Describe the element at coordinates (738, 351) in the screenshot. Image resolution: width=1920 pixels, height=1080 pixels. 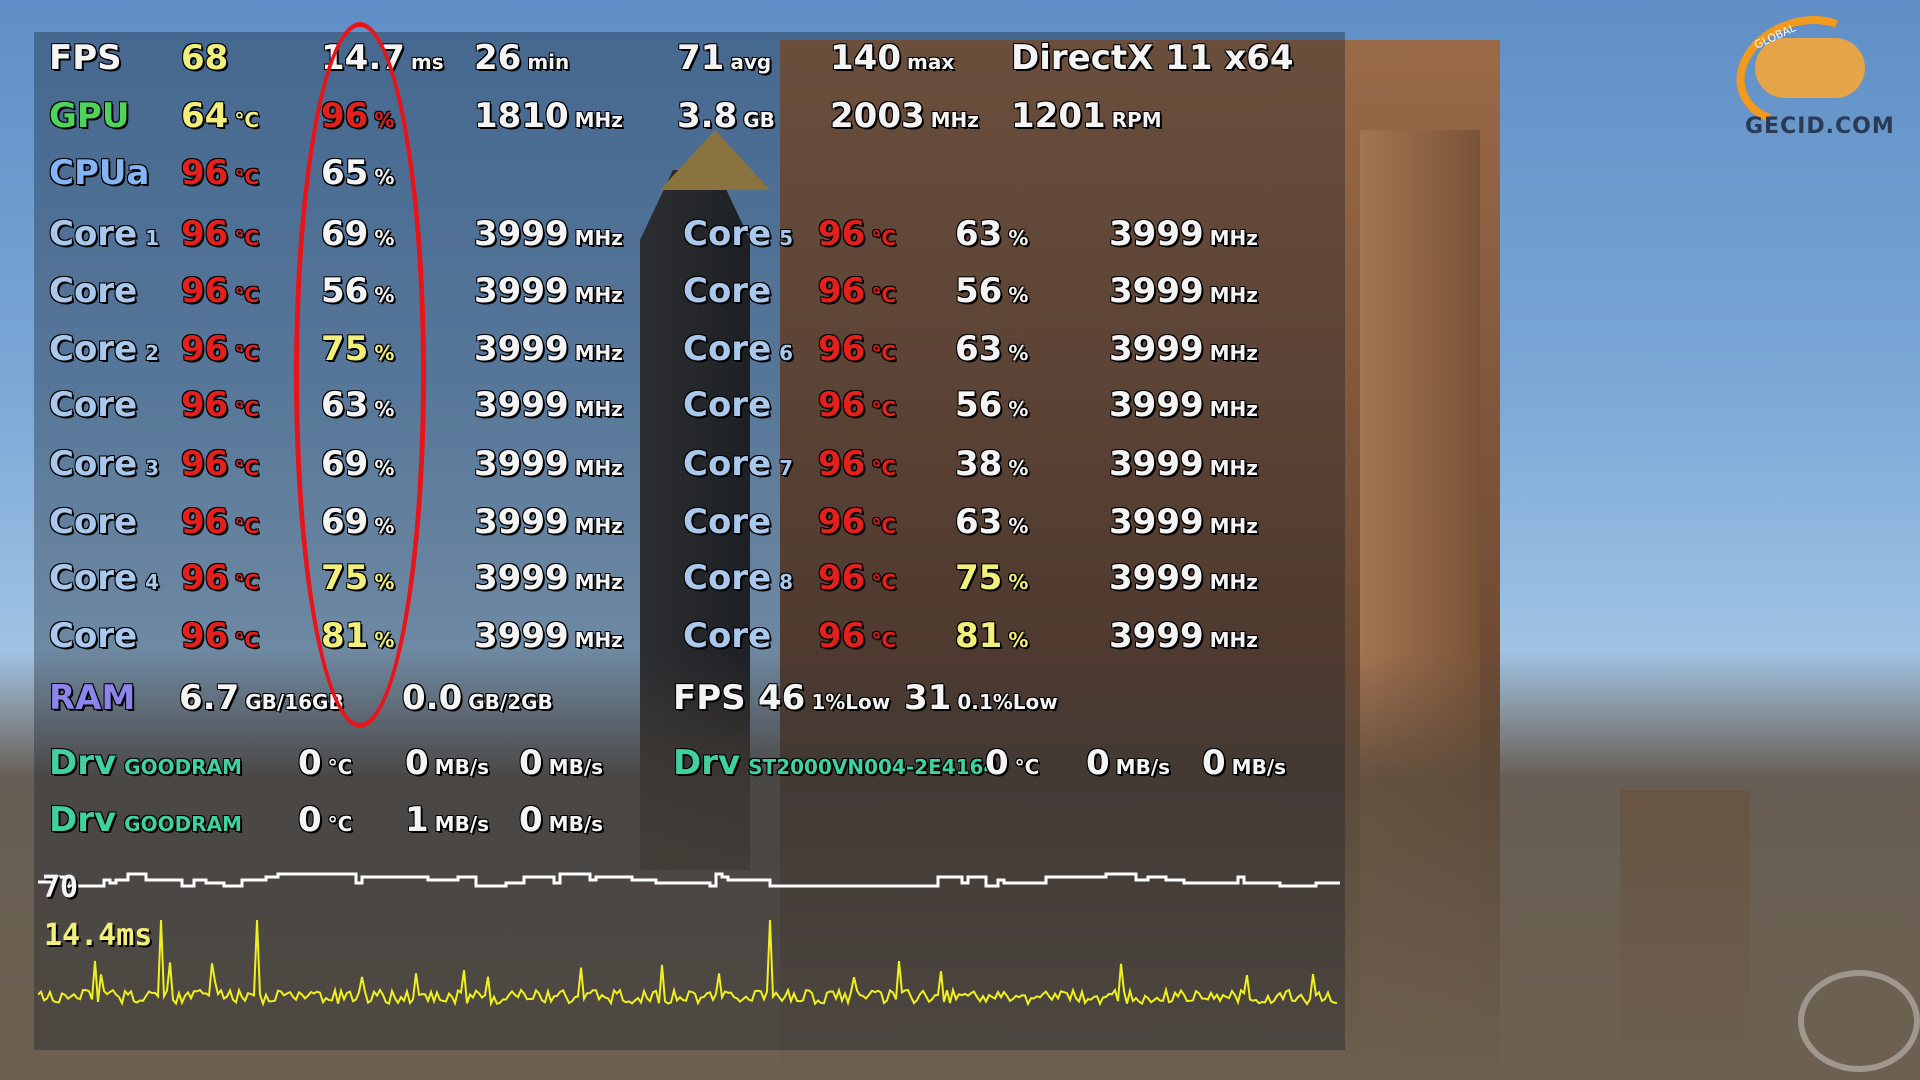
I see `core-label: Core 6` at that location.